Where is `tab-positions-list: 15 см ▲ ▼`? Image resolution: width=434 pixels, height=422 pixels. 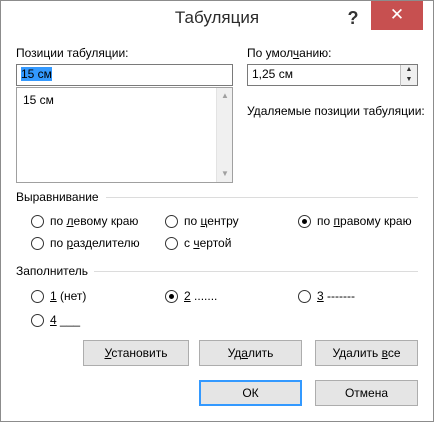
tab-positions-list: 15 см ▲ ▼ is located at coordinates (124, 135).